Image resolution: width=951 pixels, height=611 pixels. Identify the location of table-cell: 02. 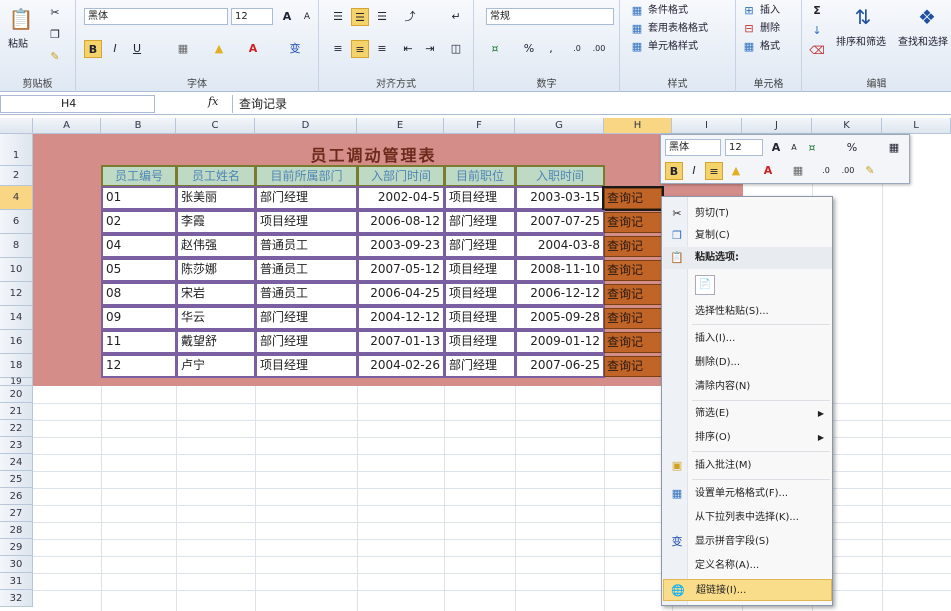
(139, 222).